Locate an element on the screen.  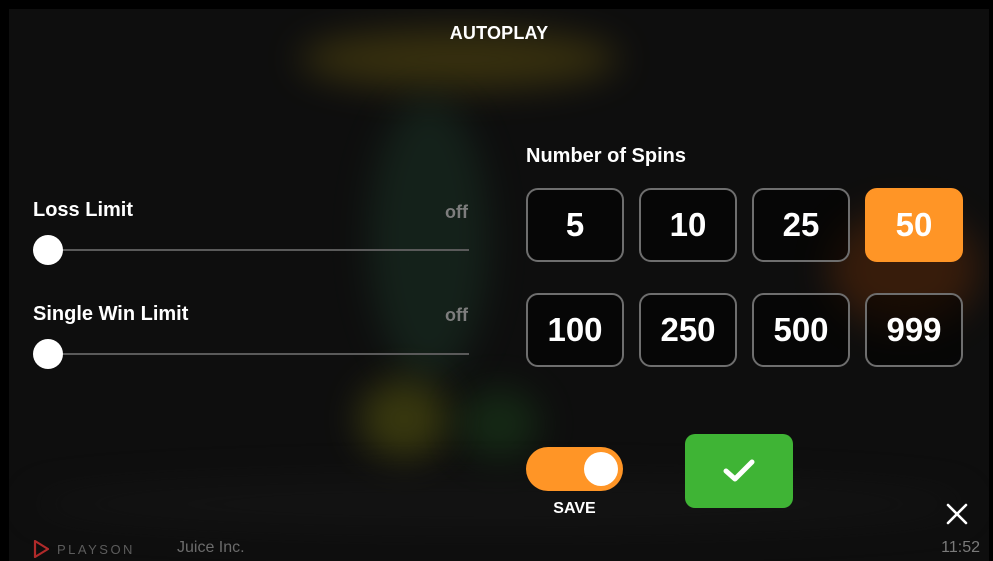
spin-option-button: 25 is located at coordinates (801, 225).